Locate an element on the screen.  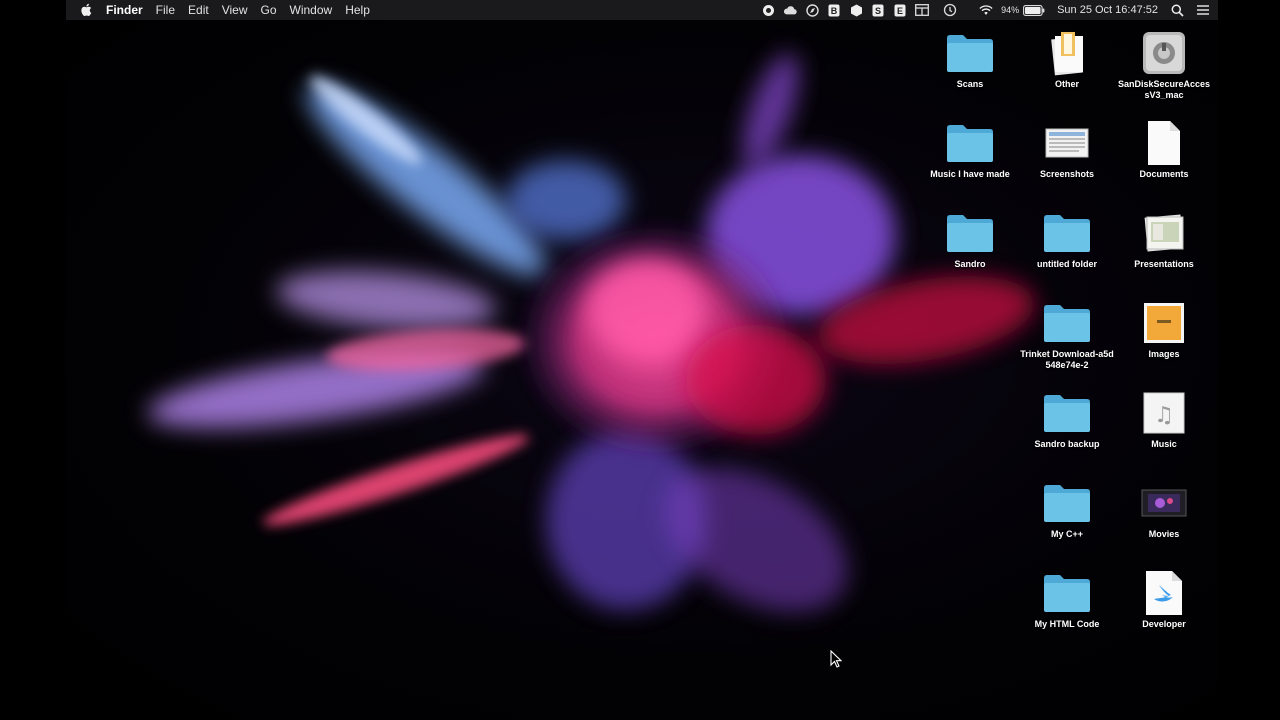
desktop-item-label: Sandro backup is located at coordinates (1067, 444).